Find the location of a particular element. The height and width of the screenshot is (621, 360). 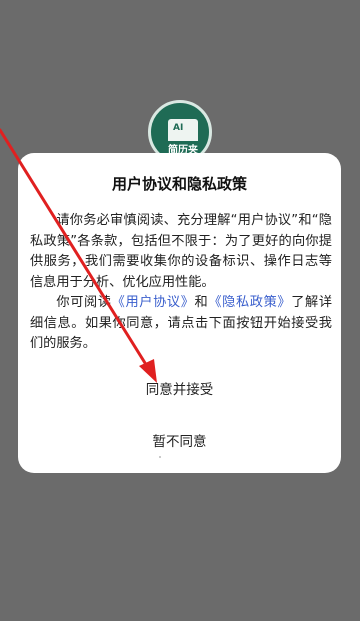

disagree-button: 暂不同意 is located at coordinates (179, 440).